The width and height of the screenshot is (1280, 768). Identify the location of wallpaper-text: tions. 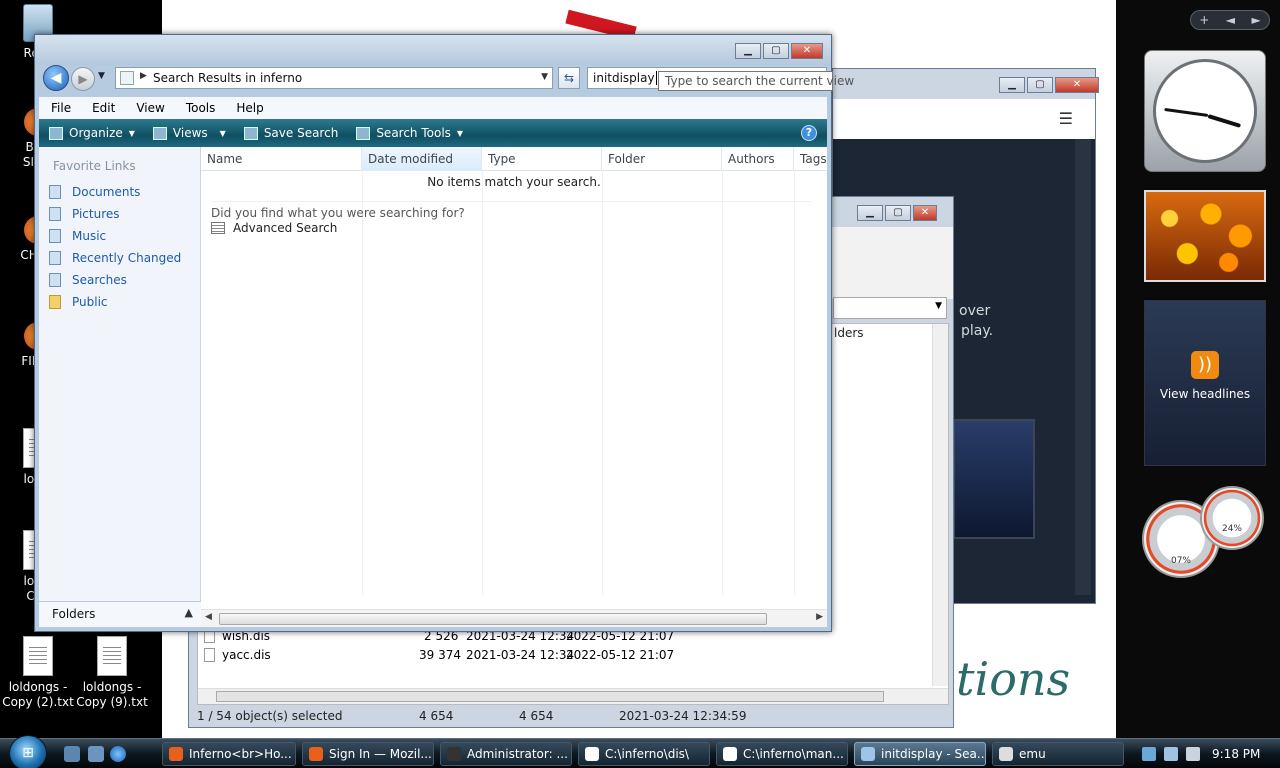
(1013, 679).